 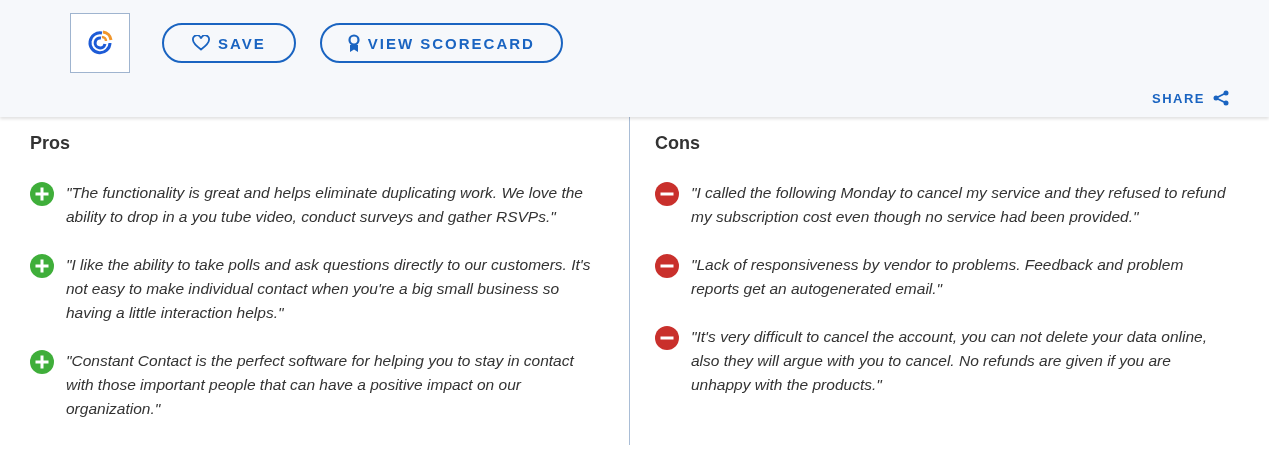 I want to click on section-heading: Cons, so click(x=678, y=143).